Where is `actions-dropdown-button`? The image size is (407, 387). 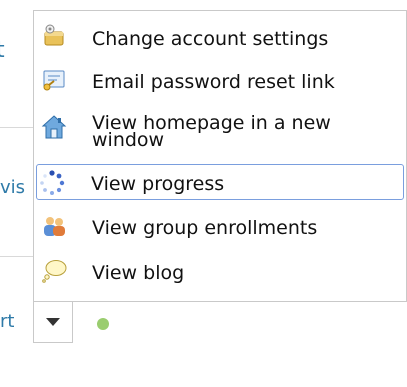 actions-dropdown-button is located at coordinates (53, 322).